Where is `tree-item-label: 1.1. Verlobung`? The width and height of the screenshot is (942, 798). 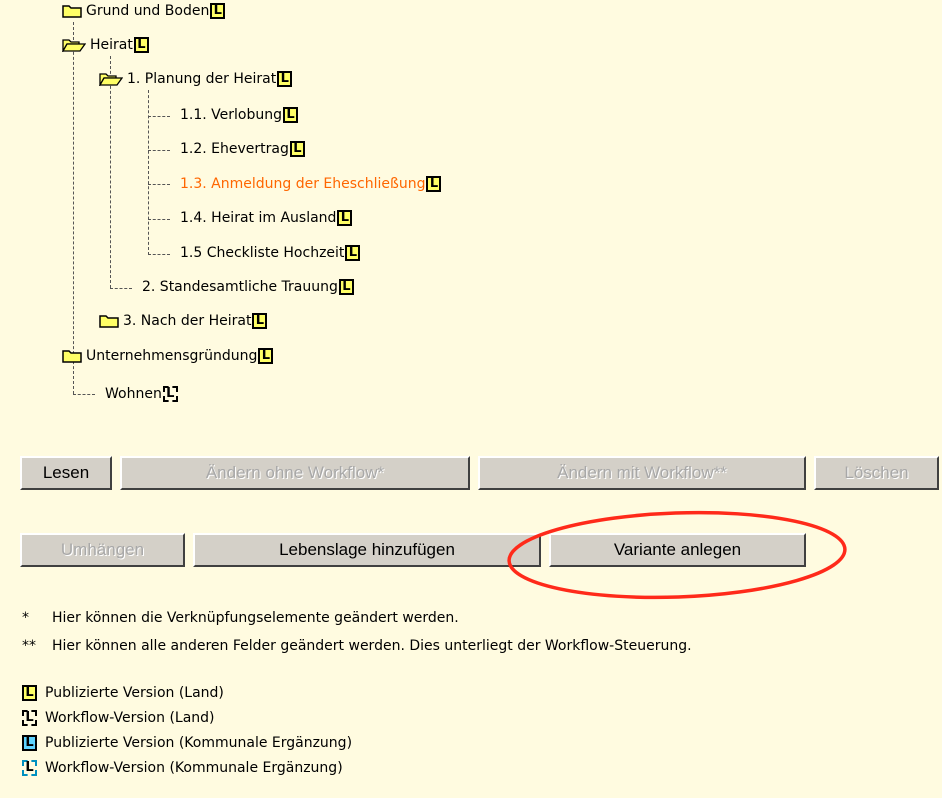
tree-item-label: 1.1. Verlobung is located at coordinates (231, 115).